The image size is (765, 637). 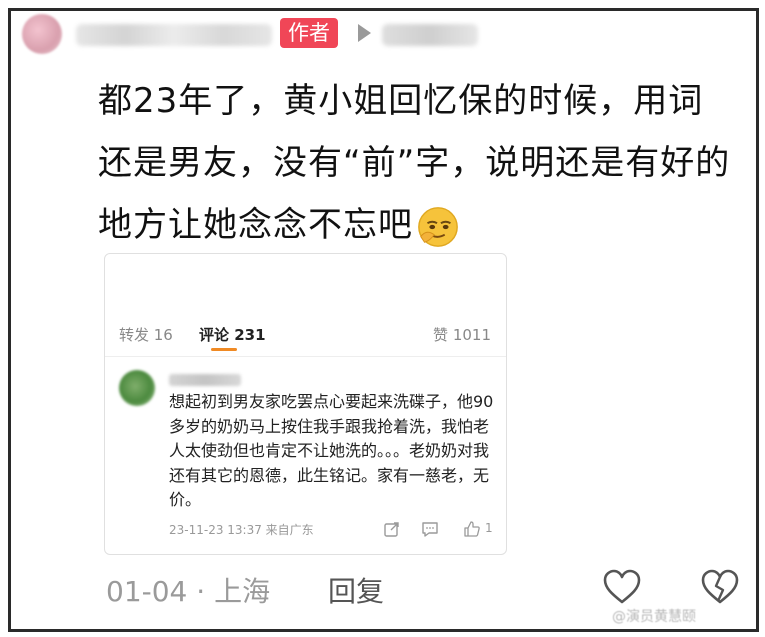 What do you see at coordinates (364, 33) in the screenshot?
I see `play-icon` at bounding box center [364, 33].